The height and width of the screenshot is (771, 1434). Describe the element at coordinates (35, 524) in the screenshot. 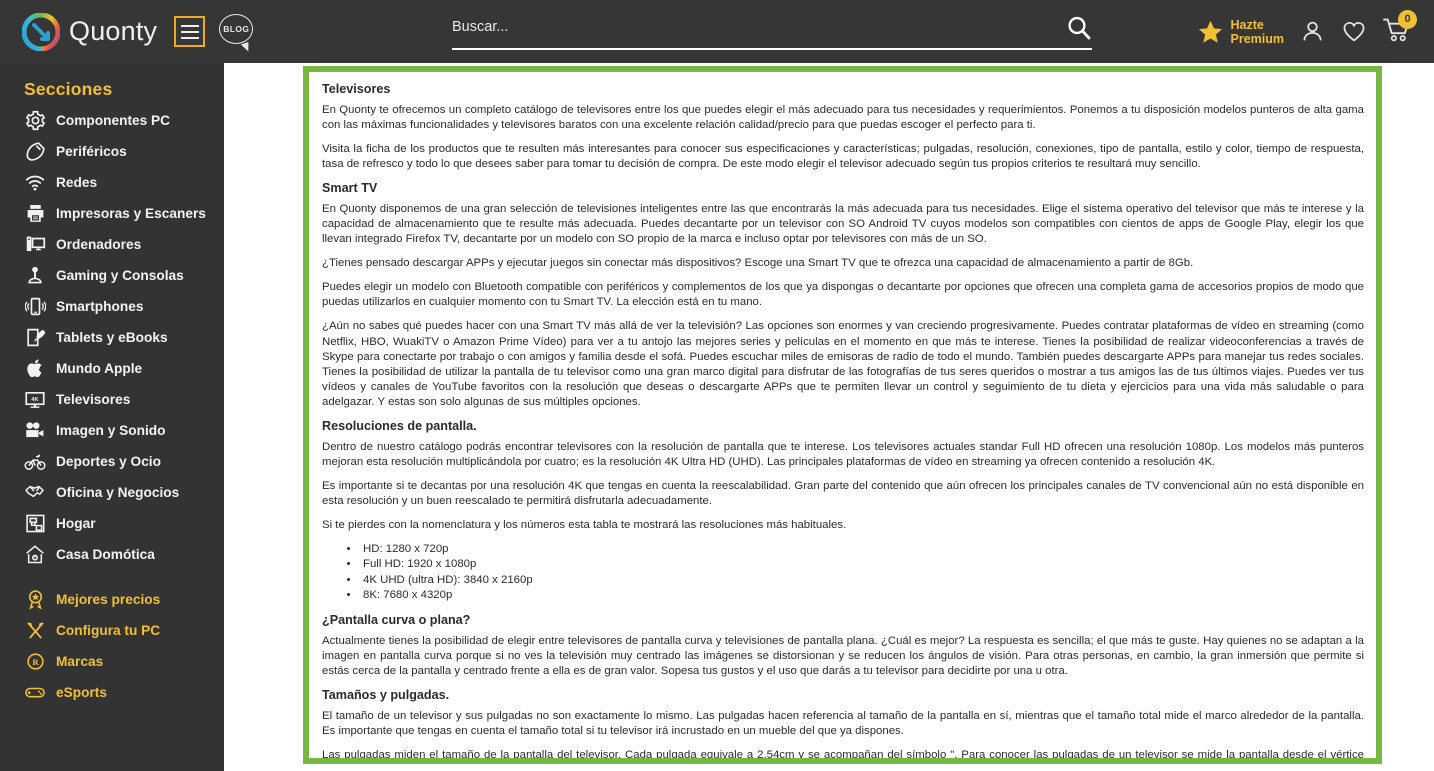

I see `kitchen-mixer-icon` at that location.